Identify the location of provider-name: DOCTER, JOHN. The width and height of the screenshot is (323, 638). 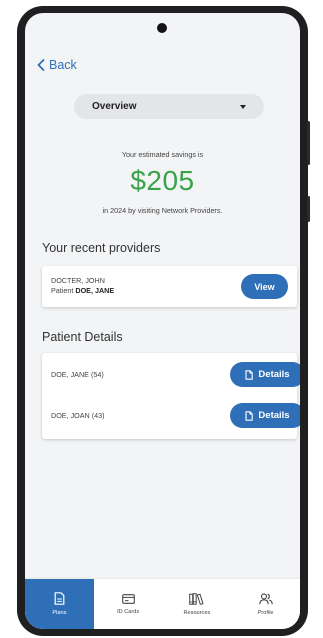
(78, 280).